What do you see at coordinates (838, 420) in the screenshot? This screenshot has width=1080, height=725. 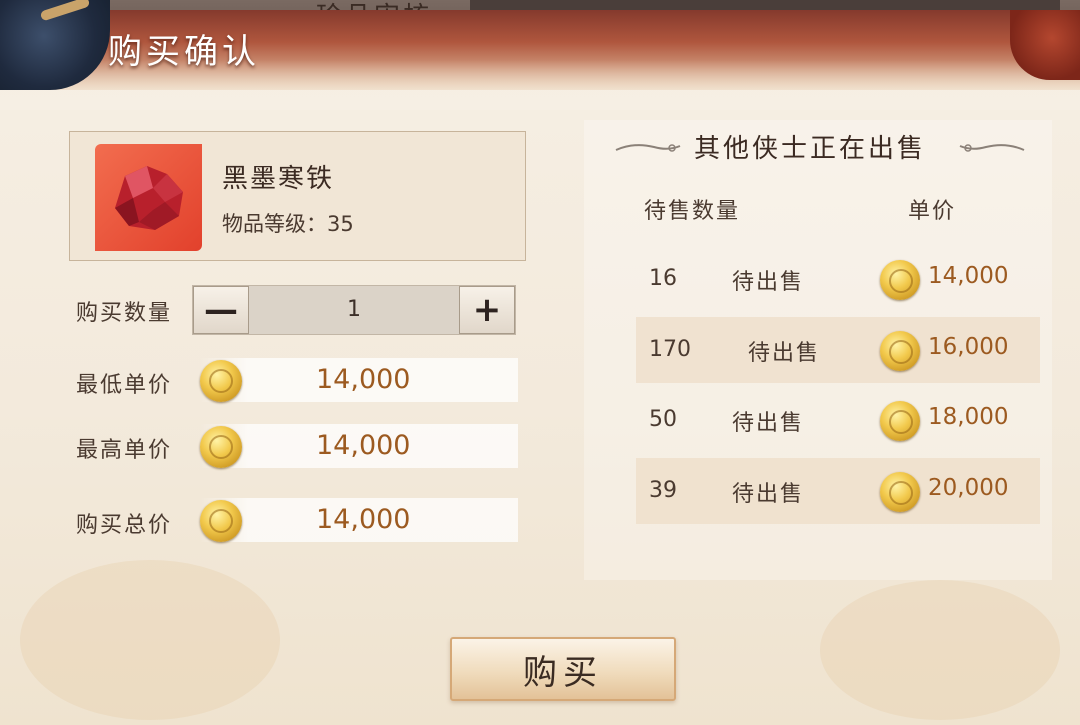 I see `seller-row: 50 待出售 18,000` at bounding box center [838, 420].